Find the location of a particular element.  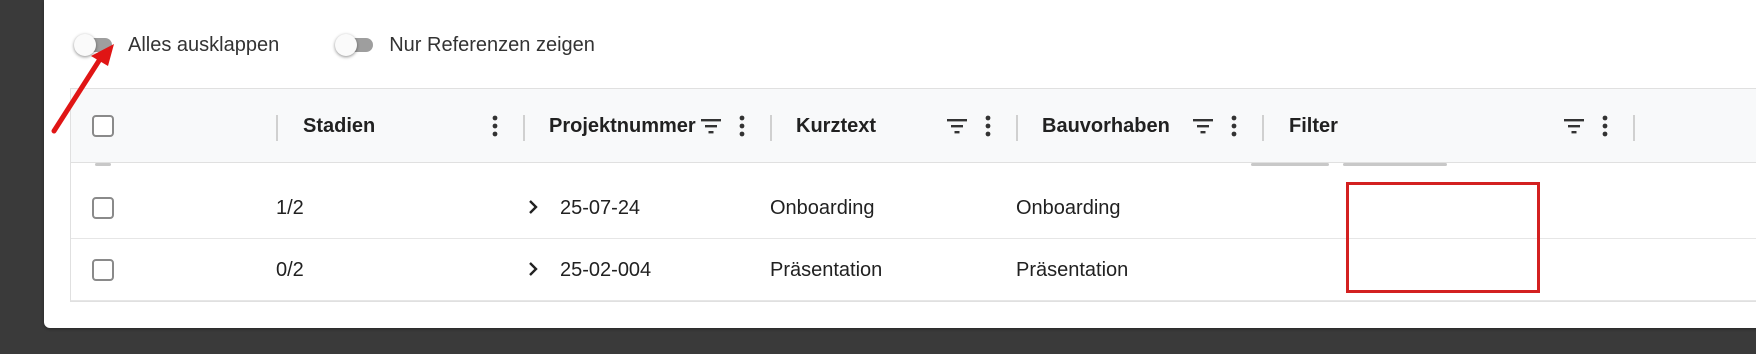

bauvorhaben-filter-button is located at coordinates (1203, 126).